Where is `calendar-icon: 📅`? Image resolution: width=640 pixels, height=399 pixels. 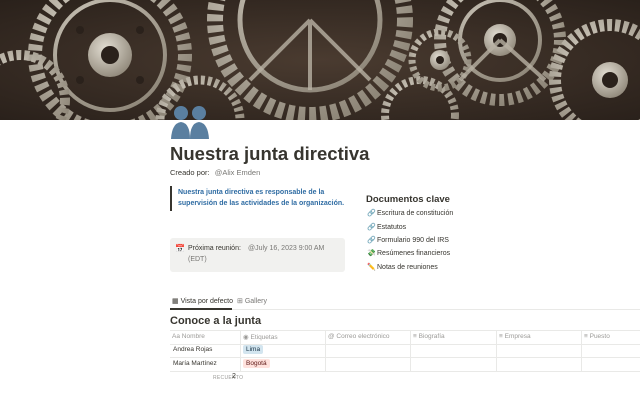 calendar-icon: 📅 is located at coordinates (180, 248).